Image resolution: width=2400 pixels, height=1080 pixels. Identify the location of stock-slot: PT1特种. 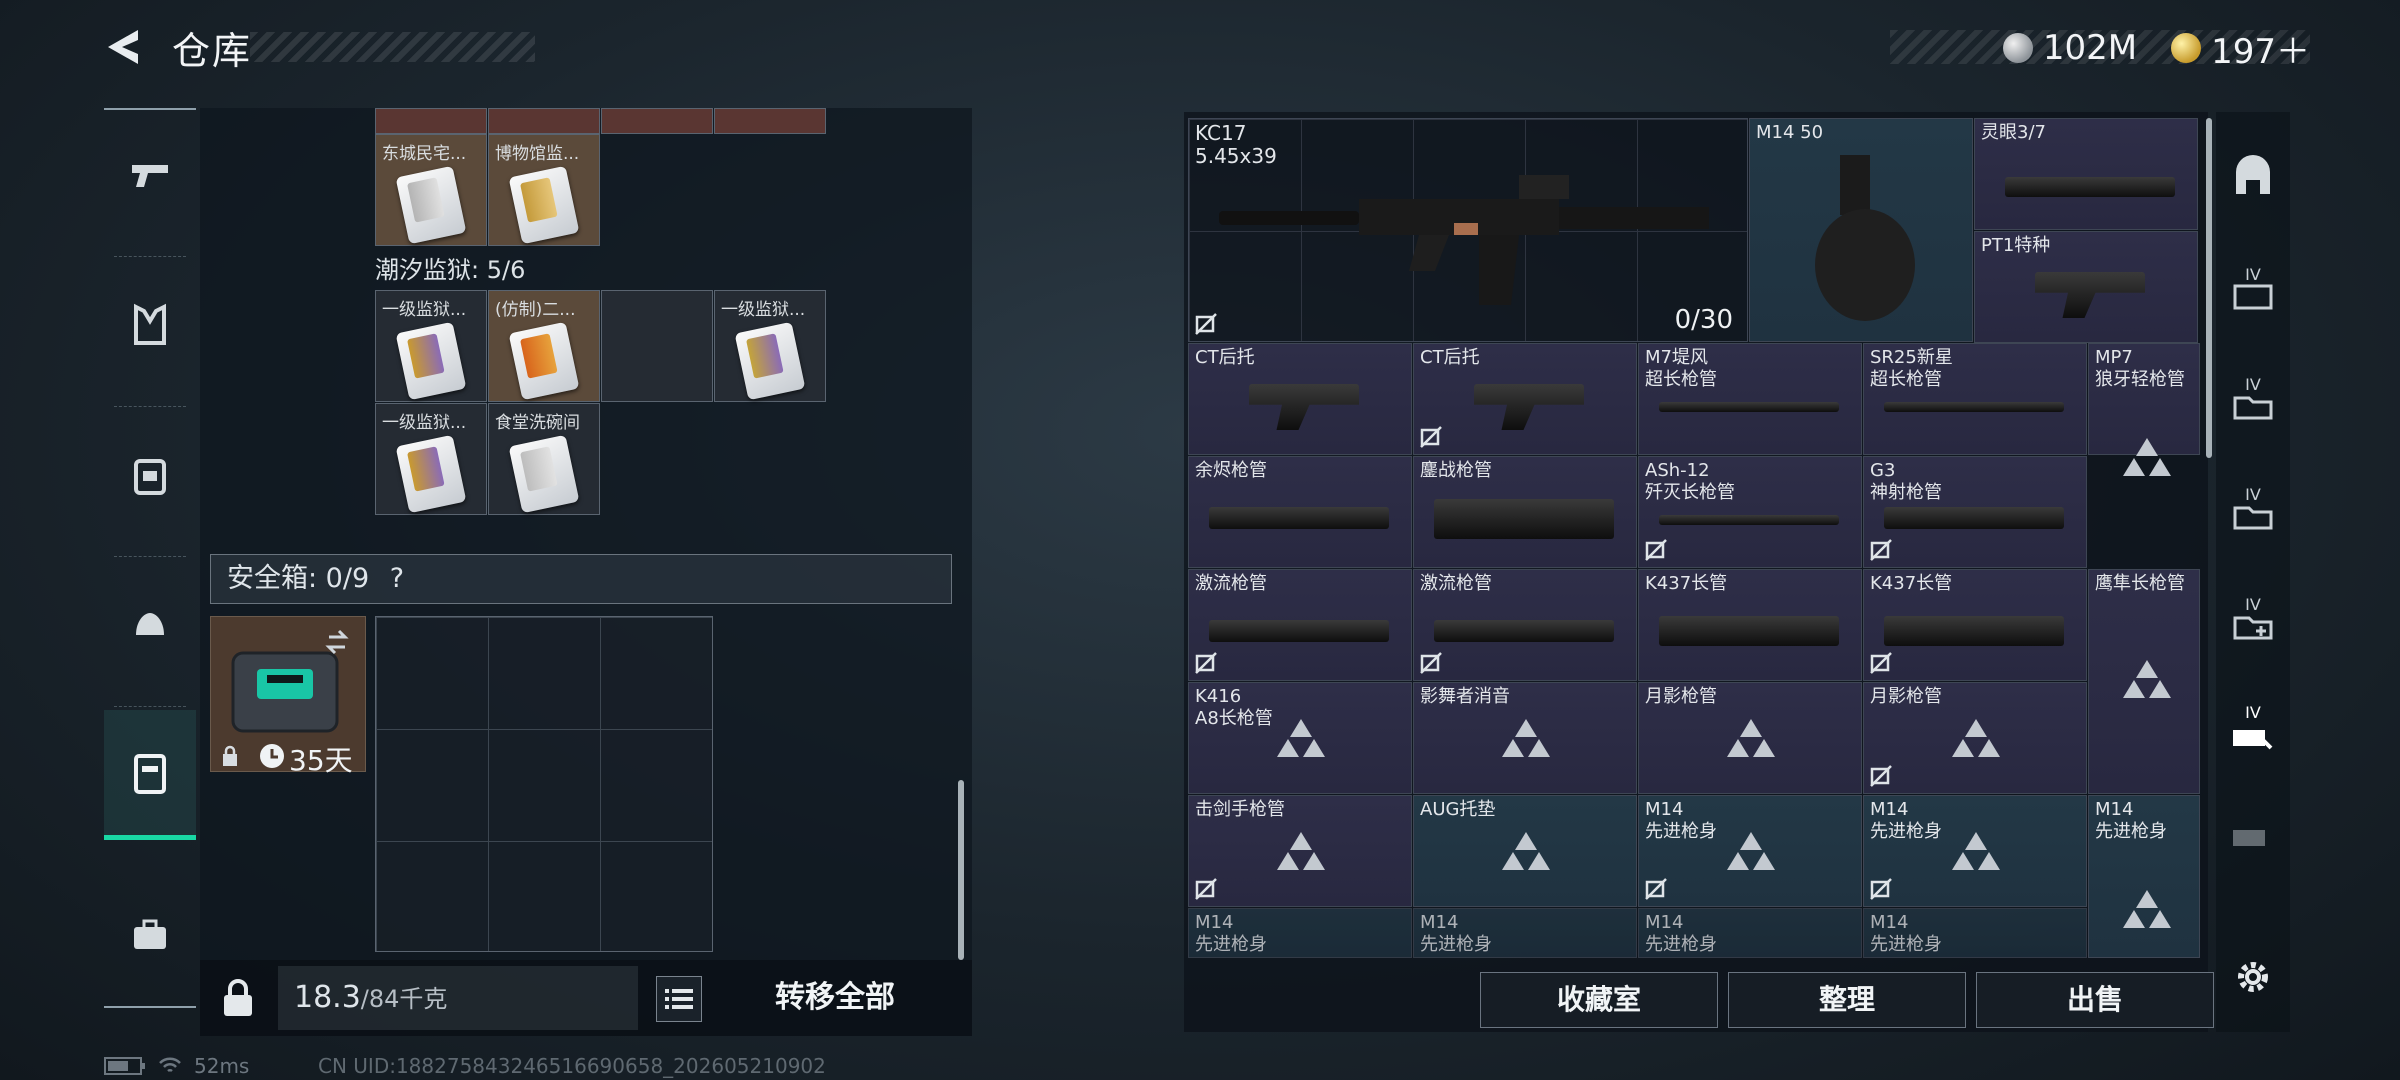
(2086, 287).